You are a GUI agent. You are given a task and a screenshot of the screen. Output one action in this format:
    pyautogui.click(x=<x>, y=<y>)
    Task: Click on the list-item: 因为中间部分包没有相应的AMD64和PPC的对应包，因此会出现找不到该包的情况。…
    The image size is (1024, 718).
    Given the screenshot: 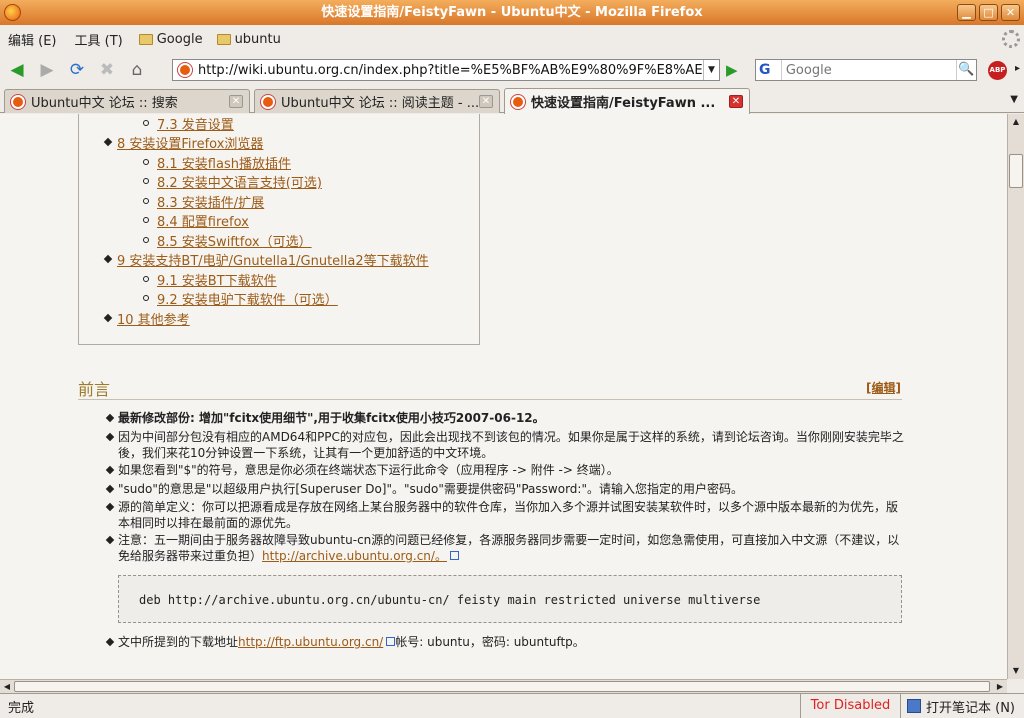 What is the action you would take?
    pyautogui.click(x=506, y=445)
    